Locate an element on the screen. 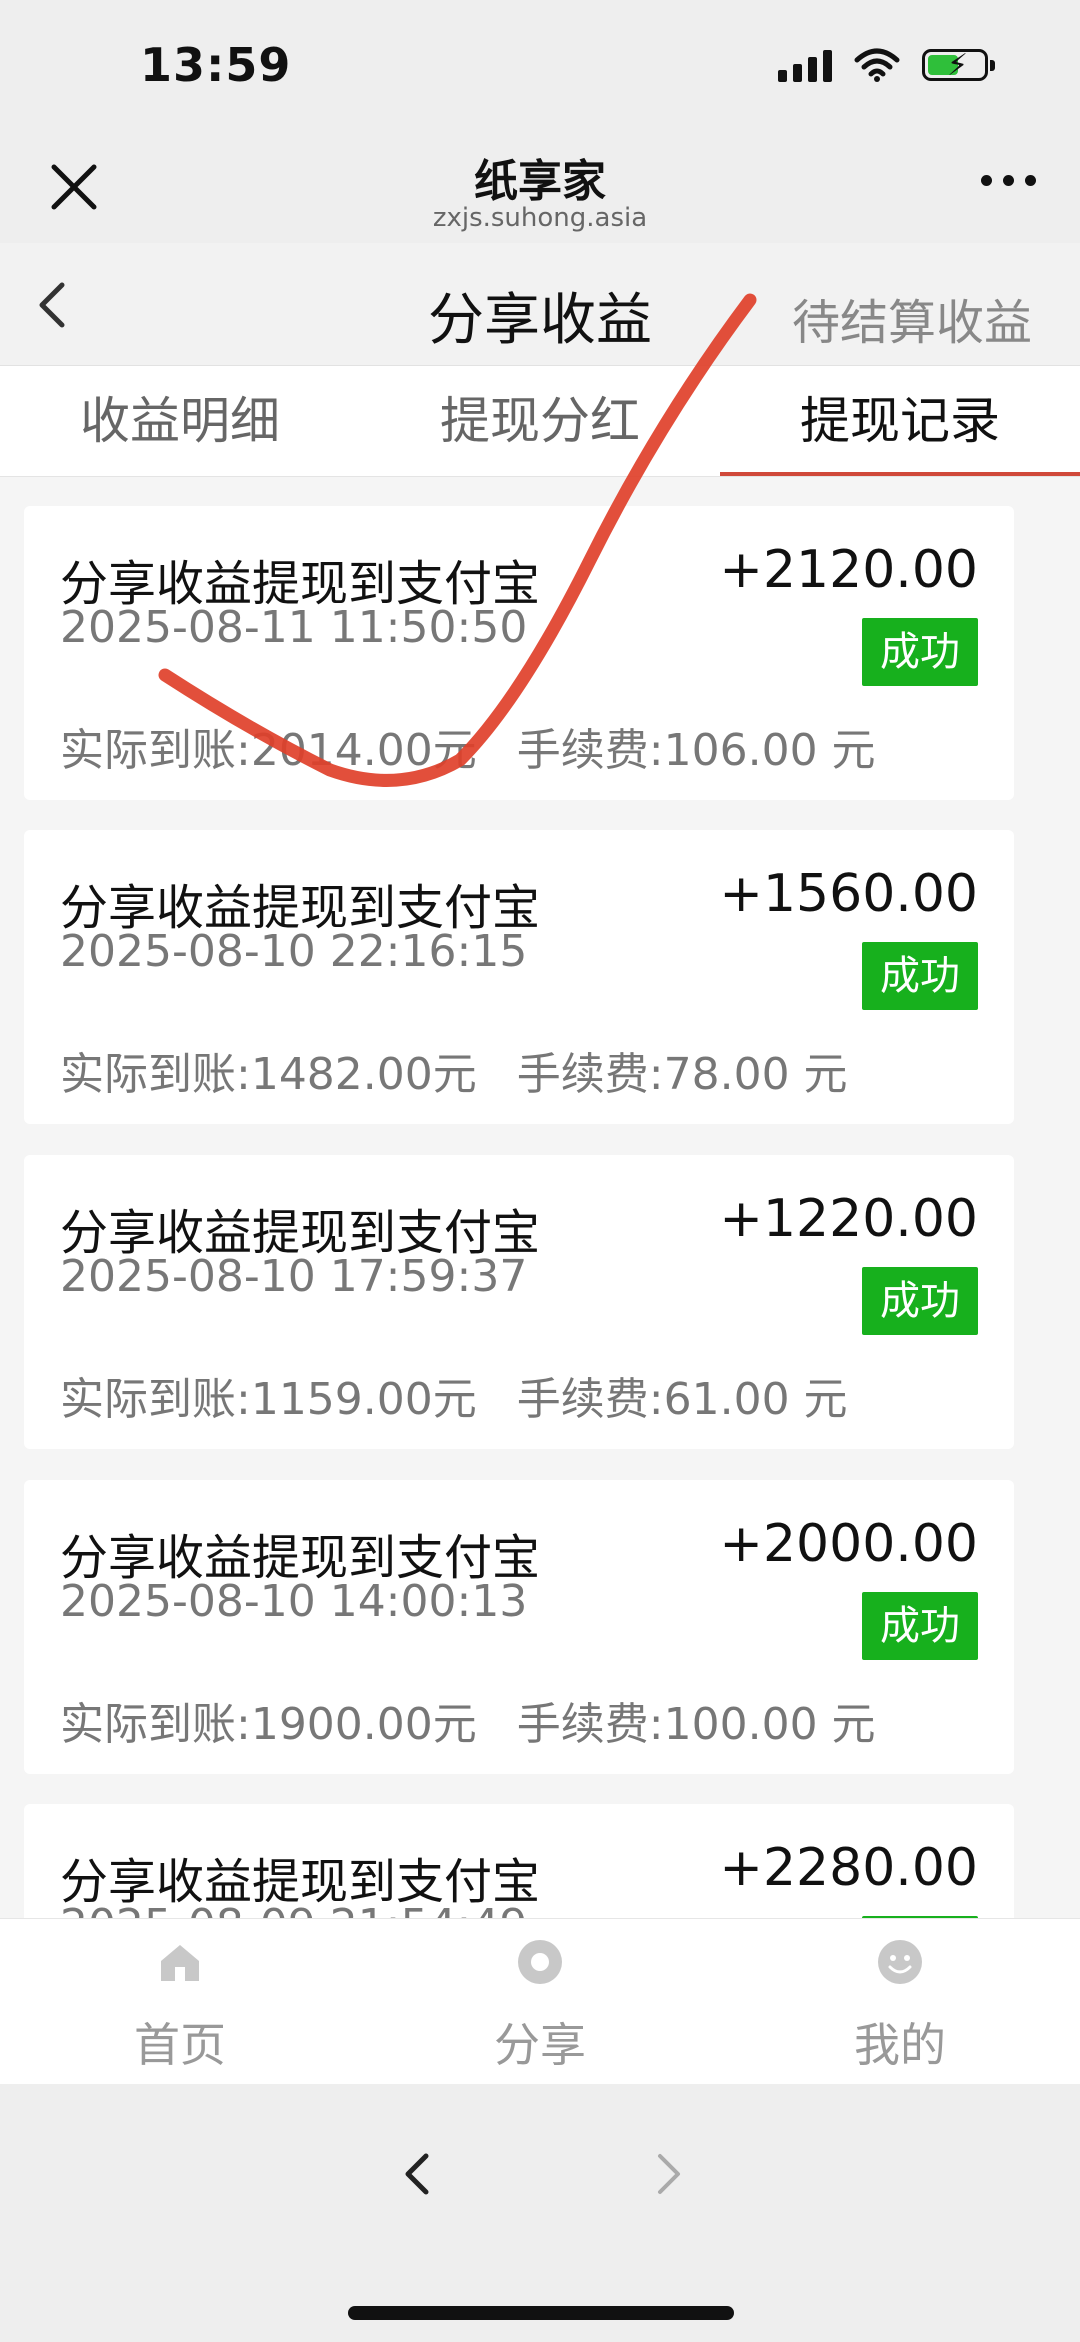 Image resolution: width=1080 pixels, height=2342 pixels. nav-share: 分享 is located at coordinates (540, 2001).